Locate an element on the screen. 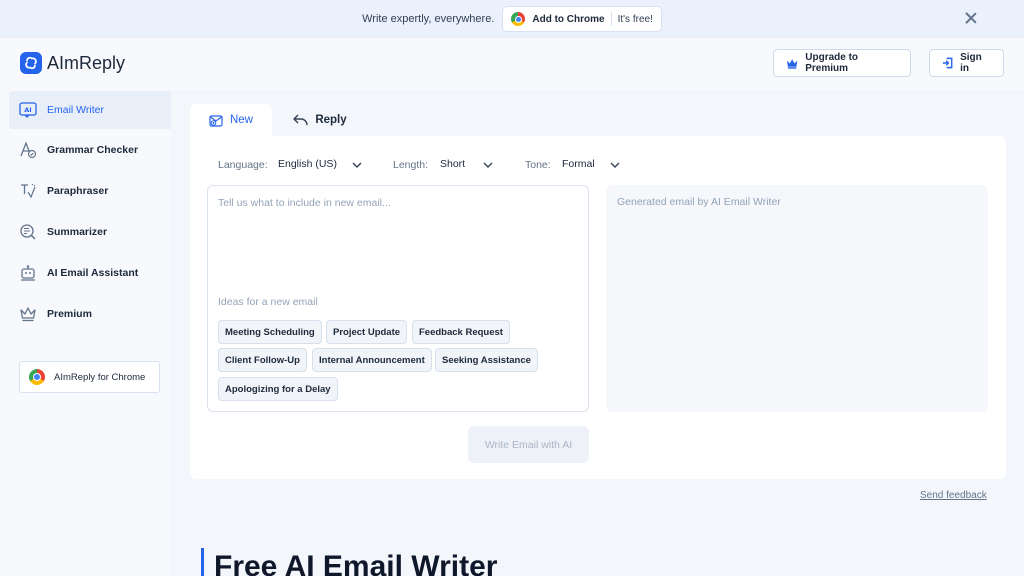 The image size is (1024, 576). output-placeholder: Generated email by AI Email Writer is located at coordinates (699, 202).